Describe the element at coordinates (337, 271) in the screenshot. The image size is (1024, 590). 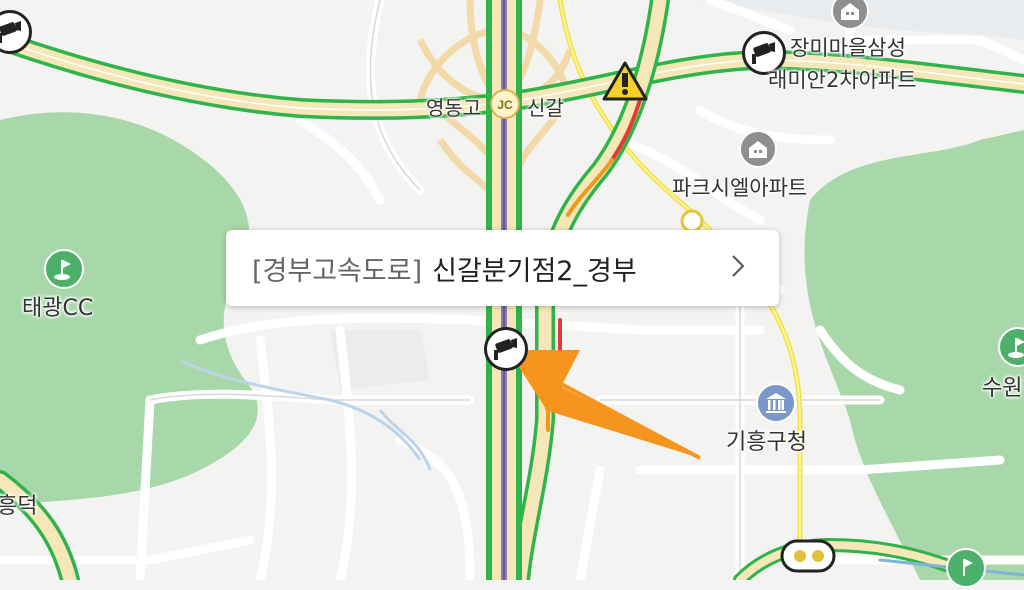
I see `popup-road-prefix: [경부고속도로]` at that location.